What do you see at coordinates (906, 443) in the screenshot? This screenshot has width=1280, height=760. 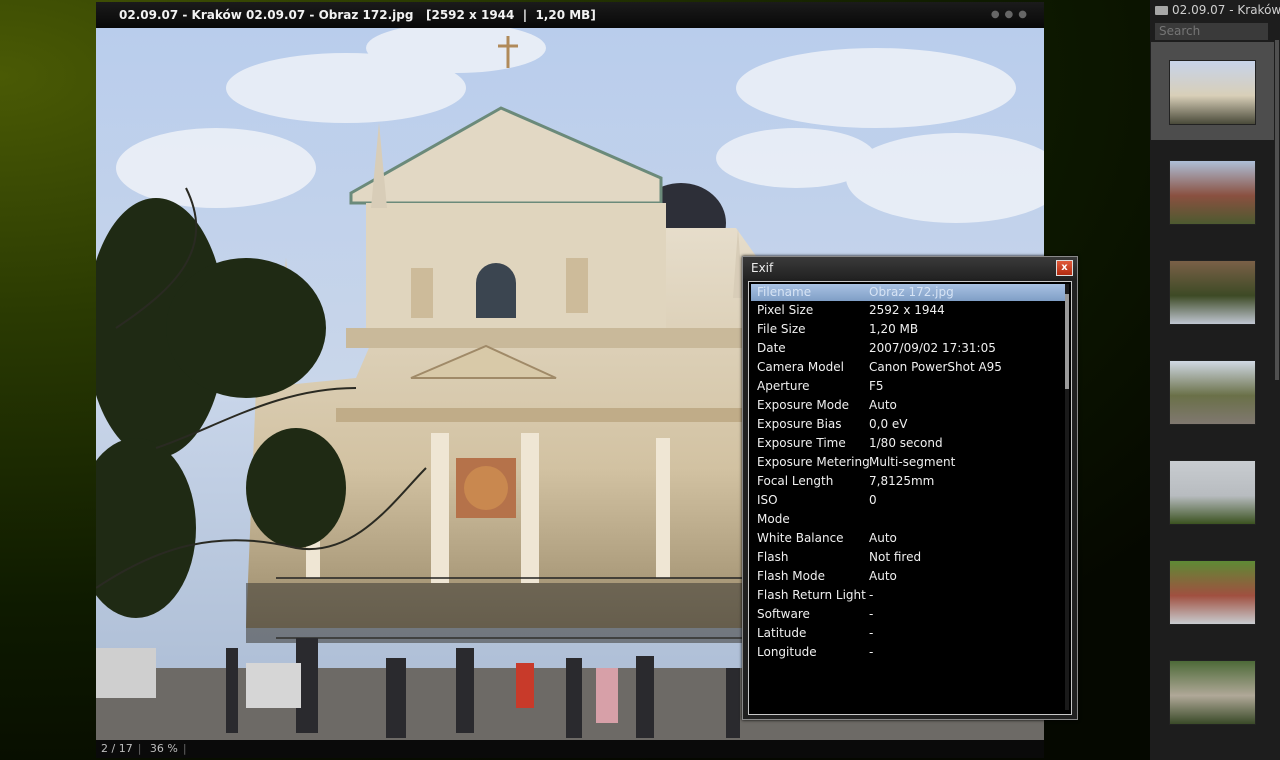 I see `exif-value: 1/80 second` at bounding box center [906, 443].